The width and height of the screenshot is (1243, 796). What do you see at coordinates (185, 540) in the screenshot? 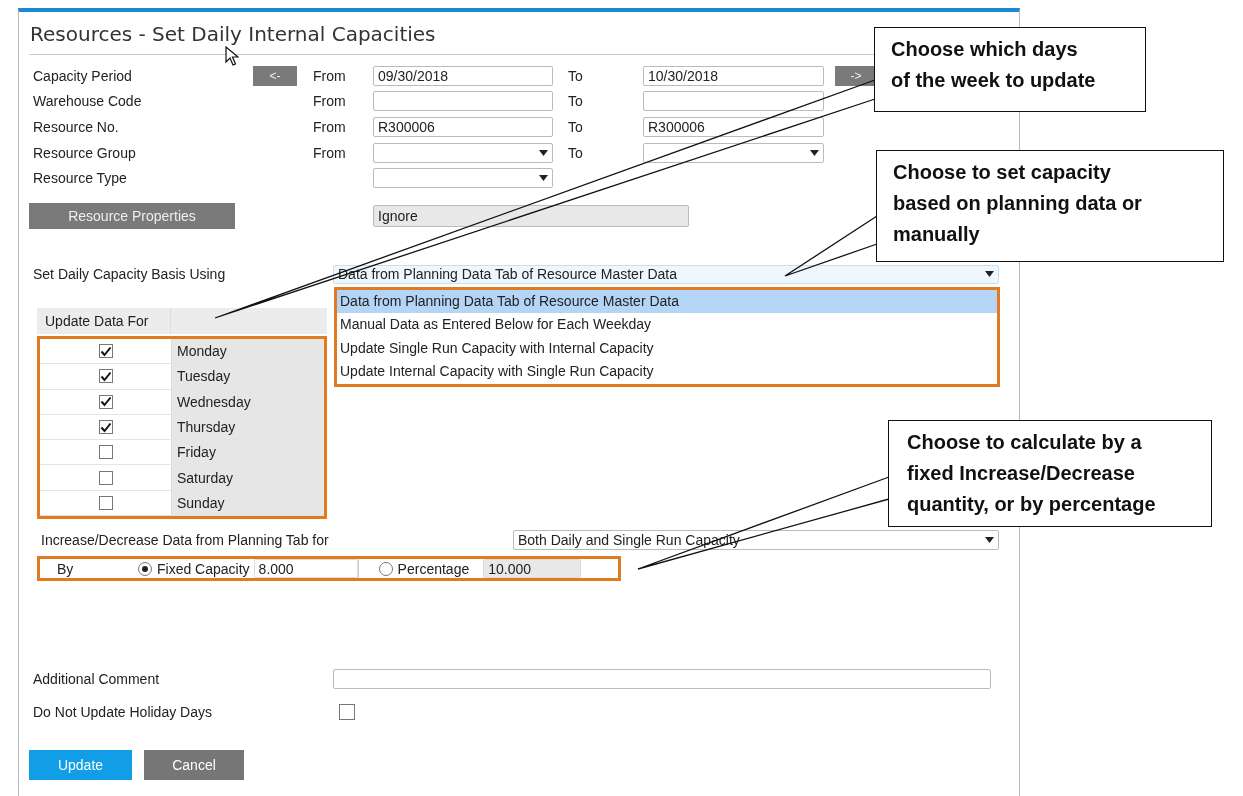
I see `field-label: Increase/Decrease Data from Planning Tab for` at bounding box center [185, 540].